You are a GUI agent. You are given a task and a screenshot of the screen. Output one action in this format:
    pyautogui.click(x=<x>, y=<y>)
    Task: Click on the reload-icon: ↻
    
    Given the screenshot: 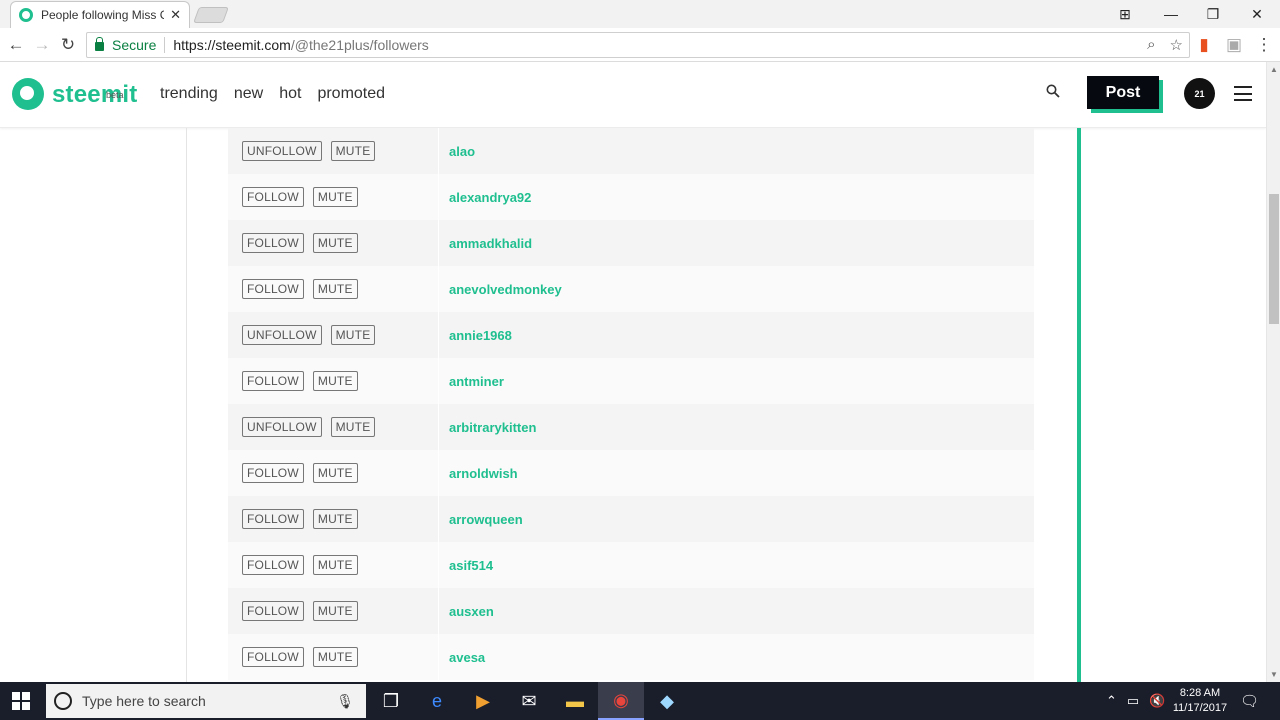 What is the action you would take?
    pyautogui.click(x=68, y=45)
    